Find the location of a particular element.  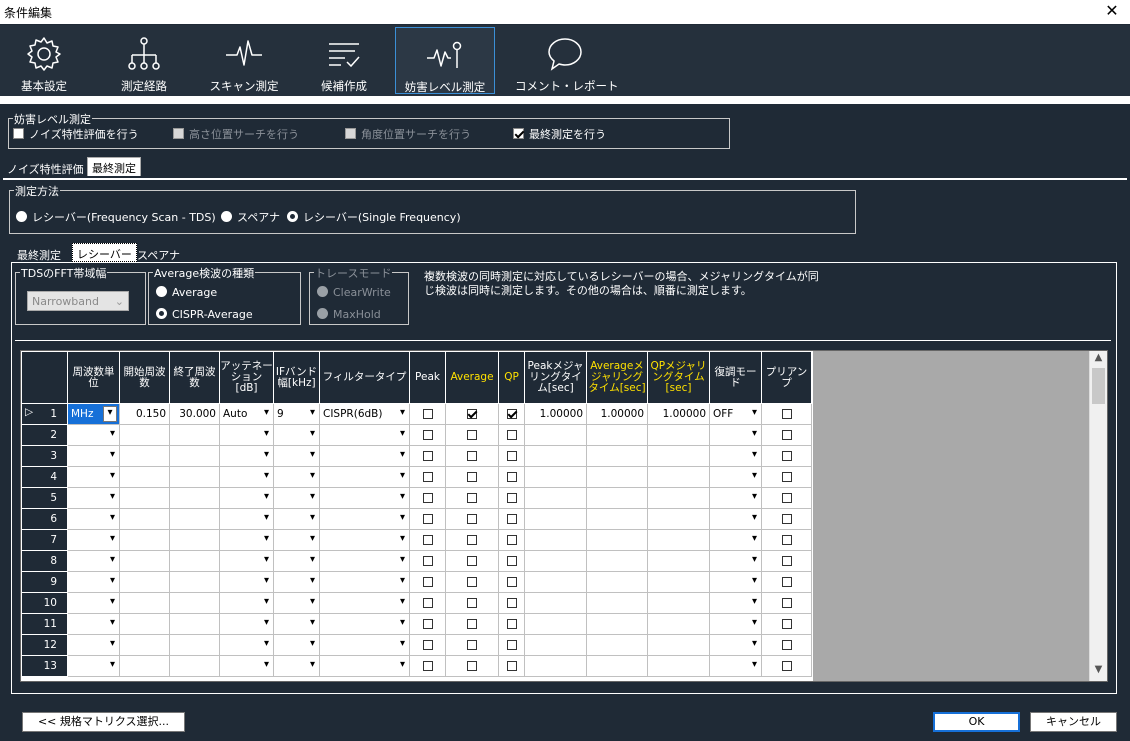

cispr-average-radio: CISPR-Average is located at coordinates (204, 314).